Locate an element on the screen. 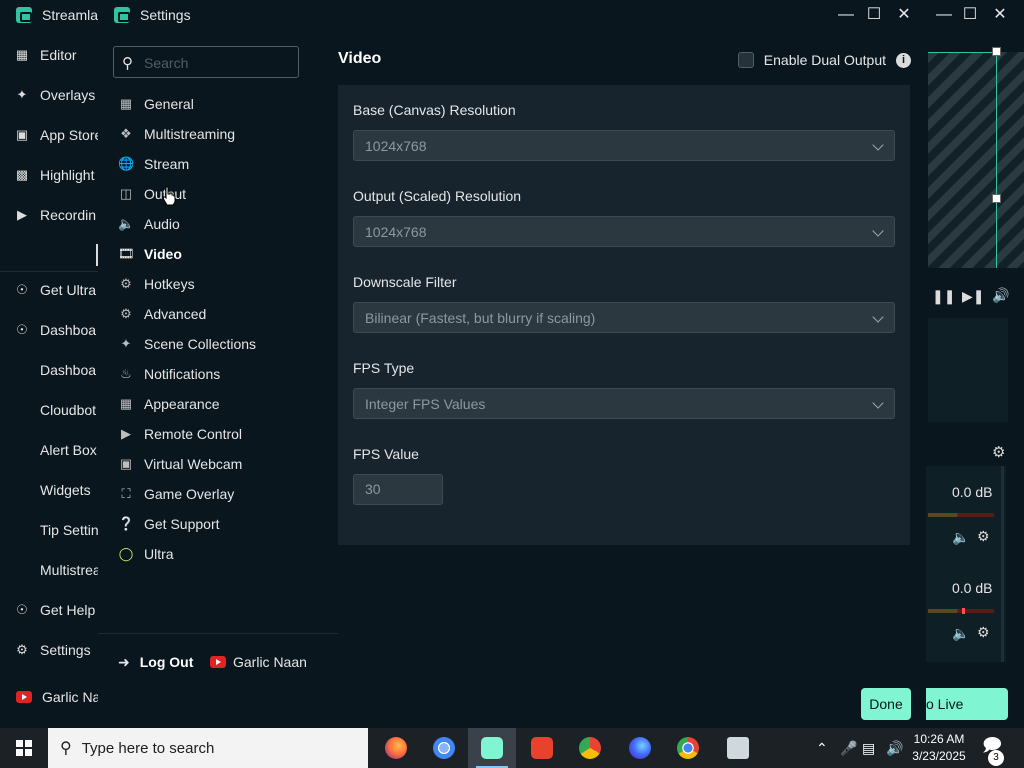 The height and width of the screenshot is (768, 1024). scene-preview is located at coordinates (976, 160).